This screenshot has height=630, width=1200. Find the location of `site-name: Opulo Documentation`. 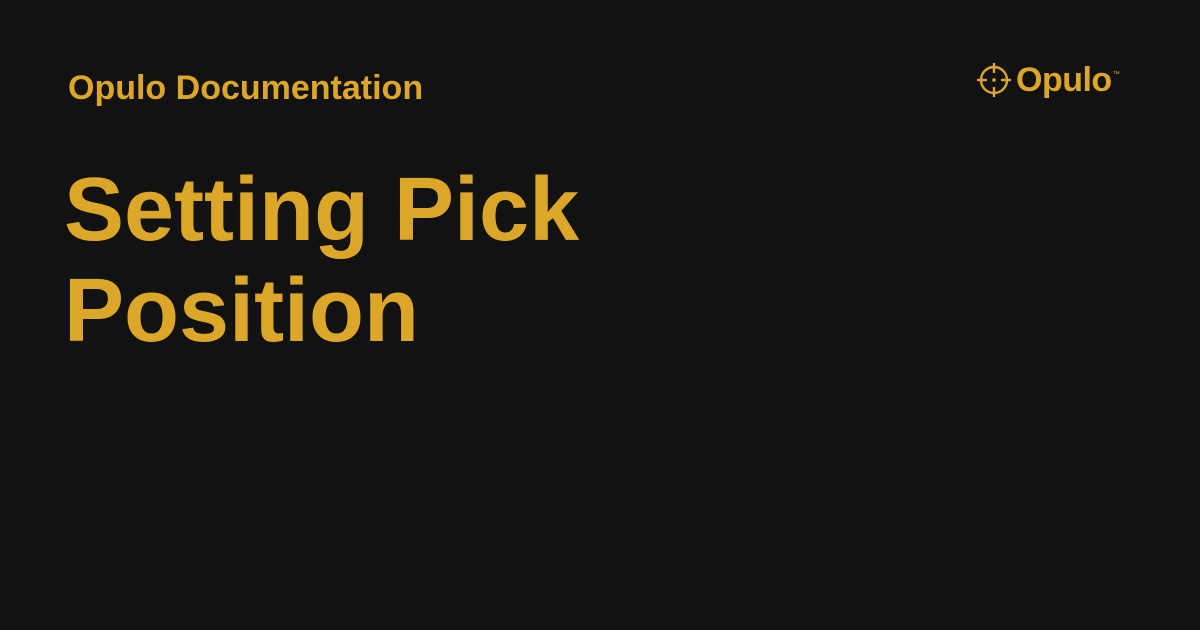

site-name: Opulo Documentation is located at coordinates (246, 88).